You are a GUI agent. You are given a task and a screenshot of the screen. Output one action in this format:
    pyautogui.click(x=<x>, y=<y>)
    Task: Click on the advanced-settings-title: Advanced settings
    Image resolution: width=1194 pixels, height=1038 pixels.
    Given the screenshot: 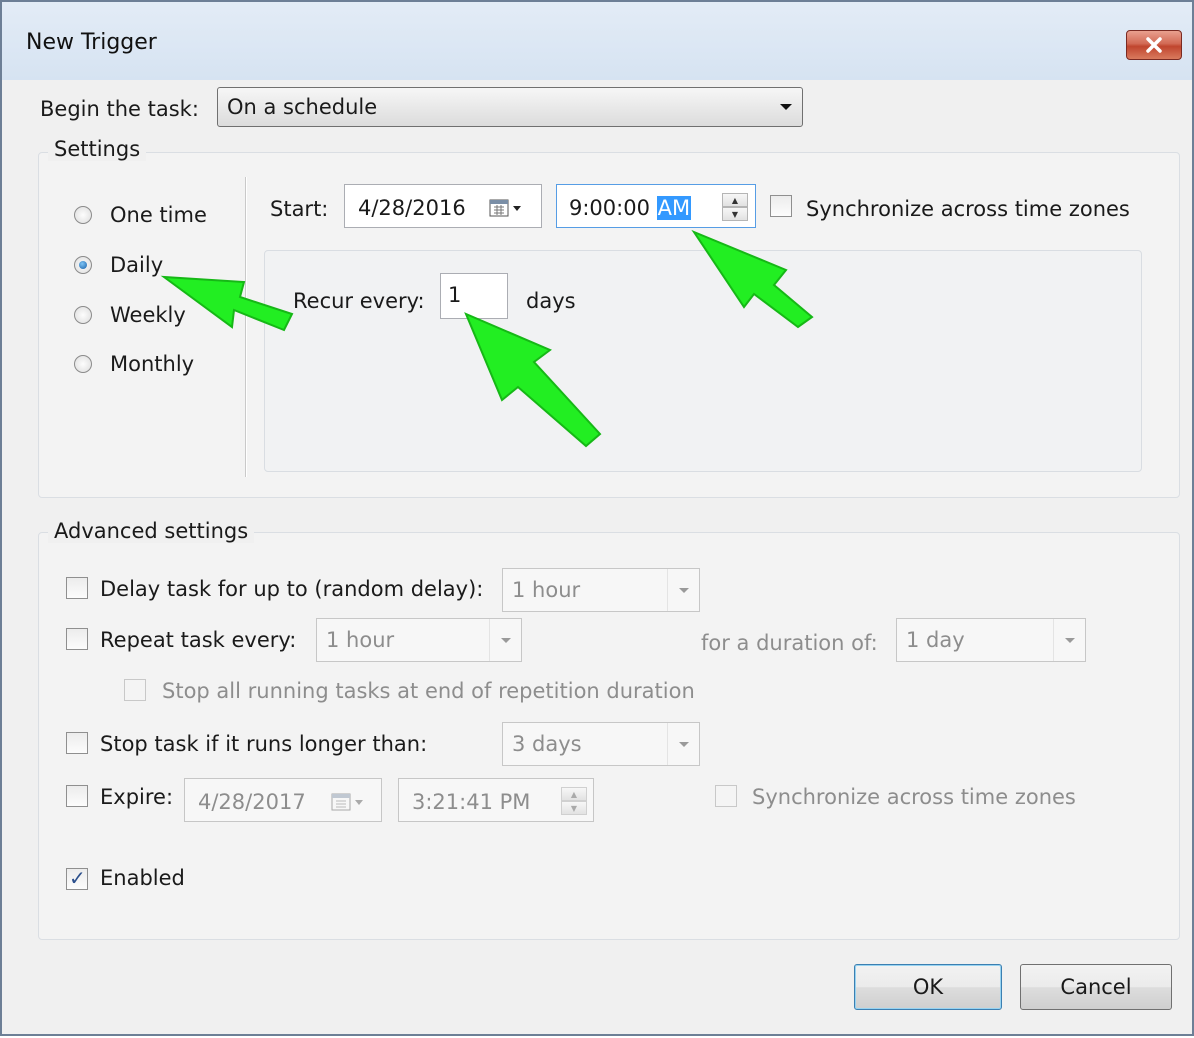 What is the action you would take?
    pyautogui.click(x=151, y=531)
    